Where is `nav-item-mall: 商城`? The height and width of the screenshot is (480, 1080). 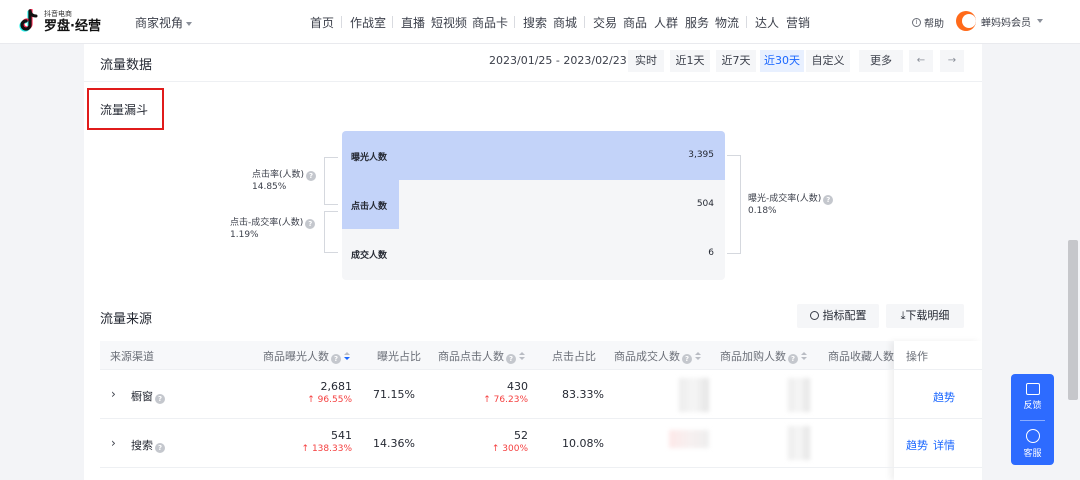 nav-item-mall: 商城 is located at coordinates (565, 22).